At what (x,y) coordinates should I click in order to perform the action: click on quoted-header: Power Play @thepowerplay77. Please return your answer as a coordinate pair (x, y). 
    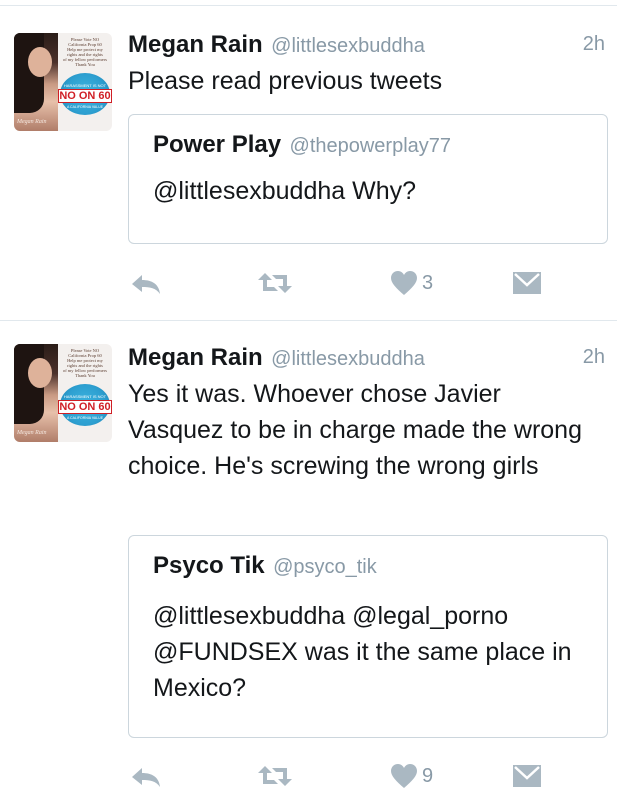
    Looking at the image, I should click on (302, 145).